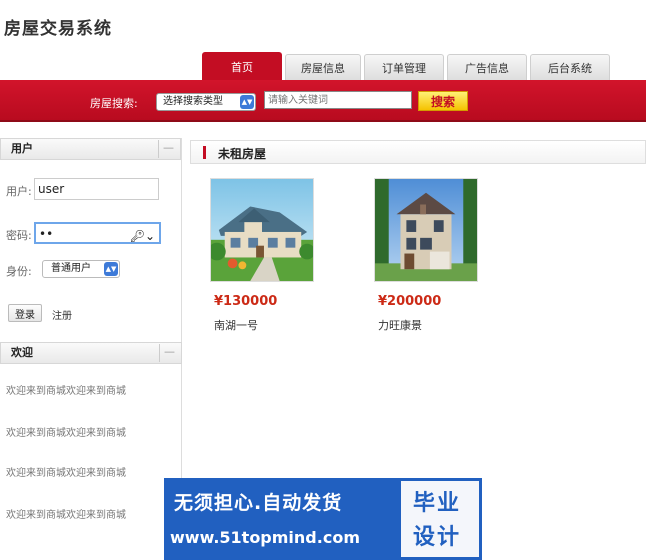 The image size is (646, 560). Describe the element at coordinates (19, 191) in the screenshot. I see `username-label: 用户:` at that location.